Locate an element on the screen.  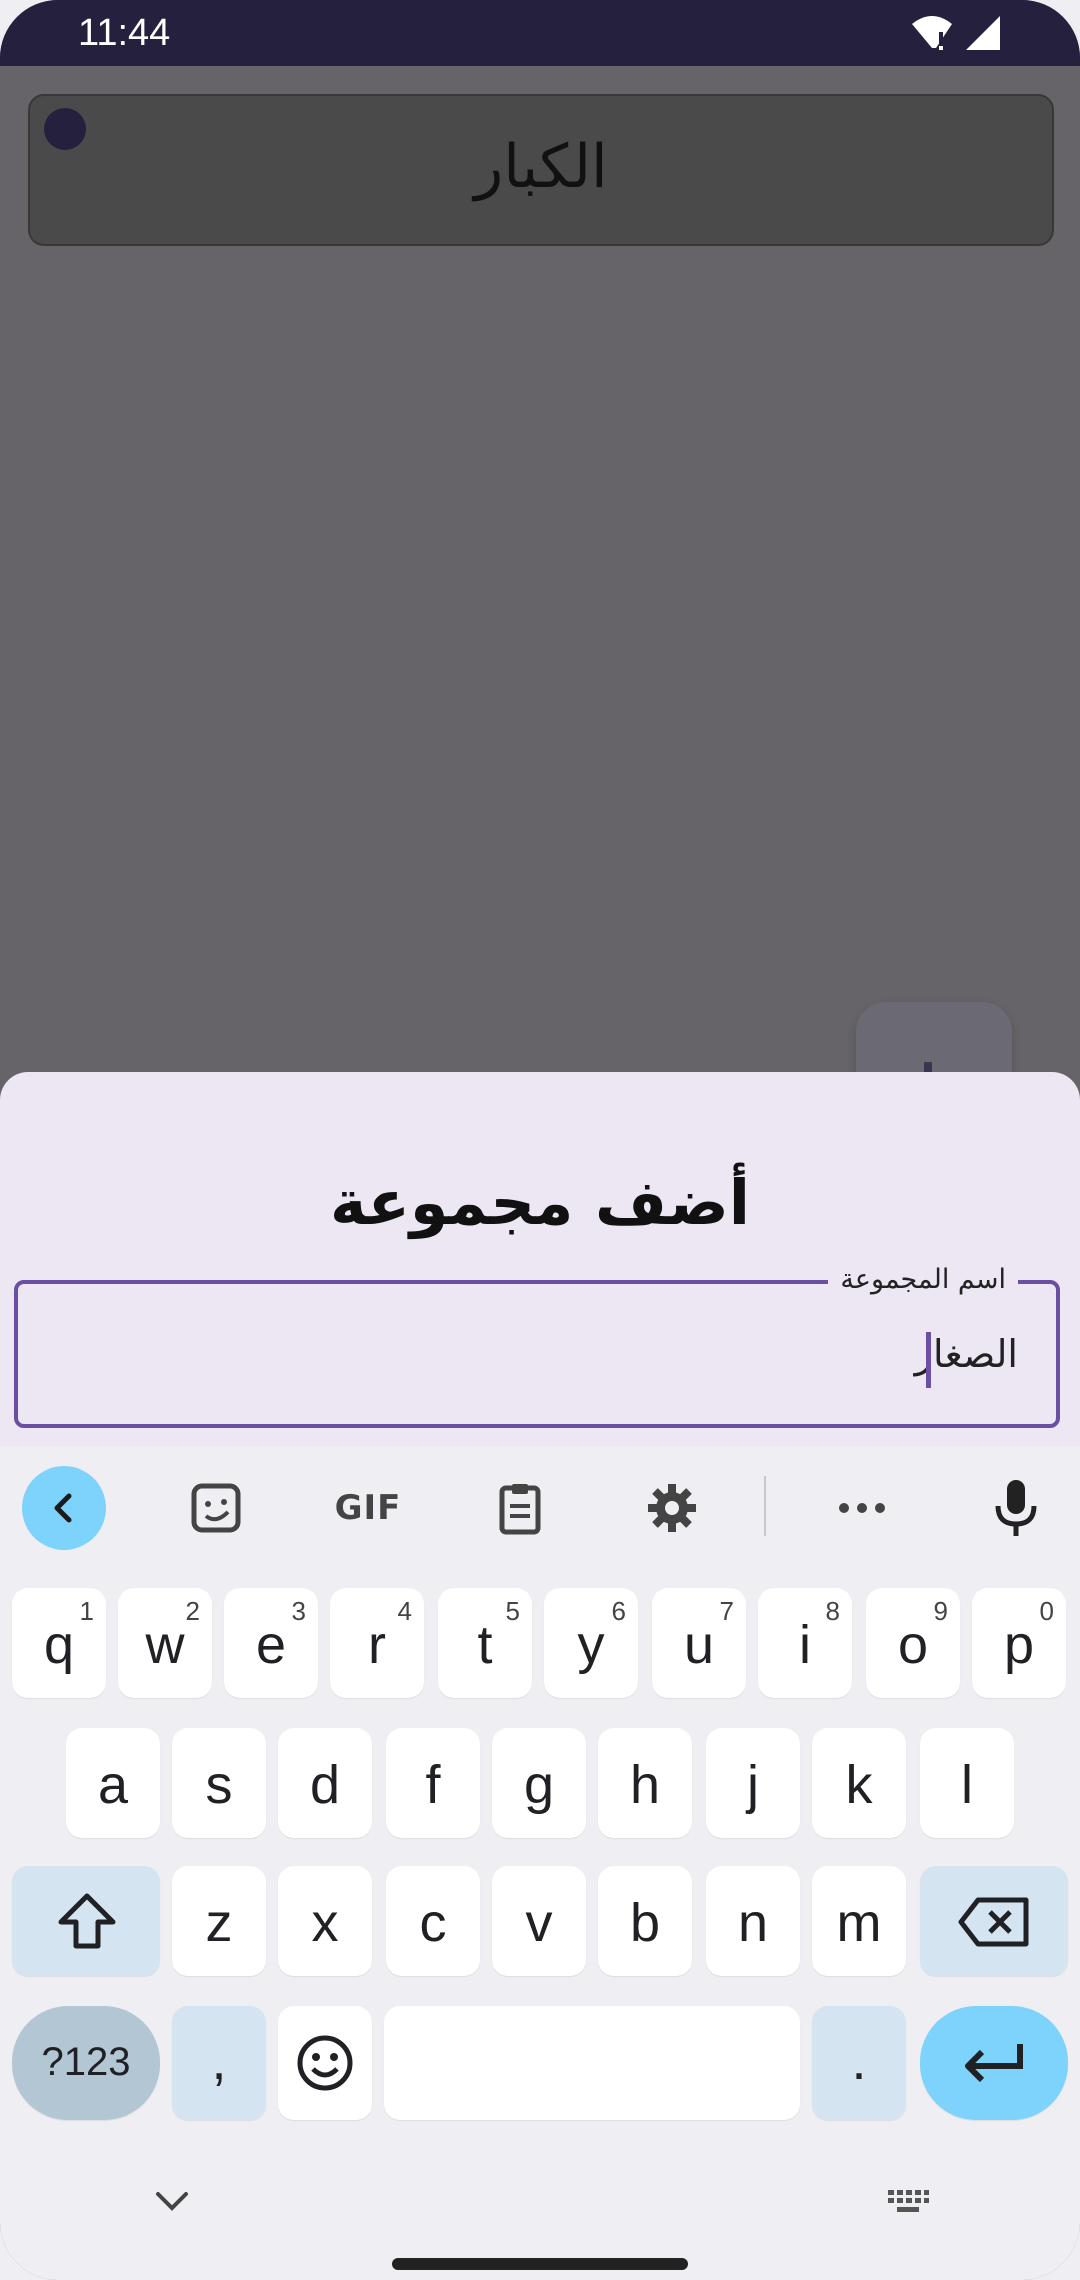
key-x: x is located at coordinates (325, 1921).